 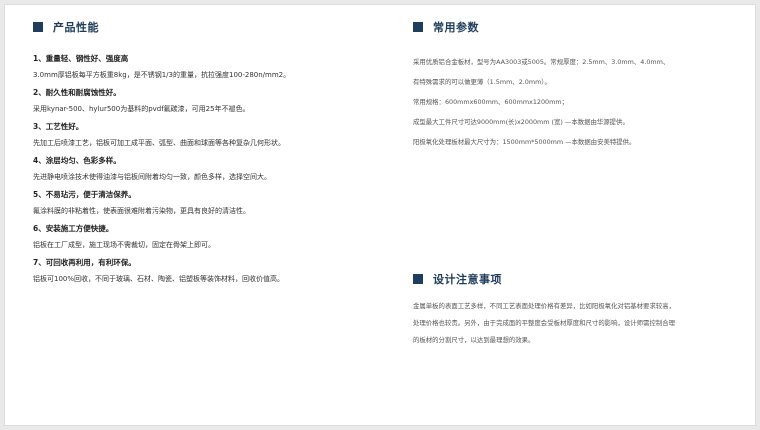 I want to click on item-title: 6、安装施工方便快捷。, so click(x=73, y=228).